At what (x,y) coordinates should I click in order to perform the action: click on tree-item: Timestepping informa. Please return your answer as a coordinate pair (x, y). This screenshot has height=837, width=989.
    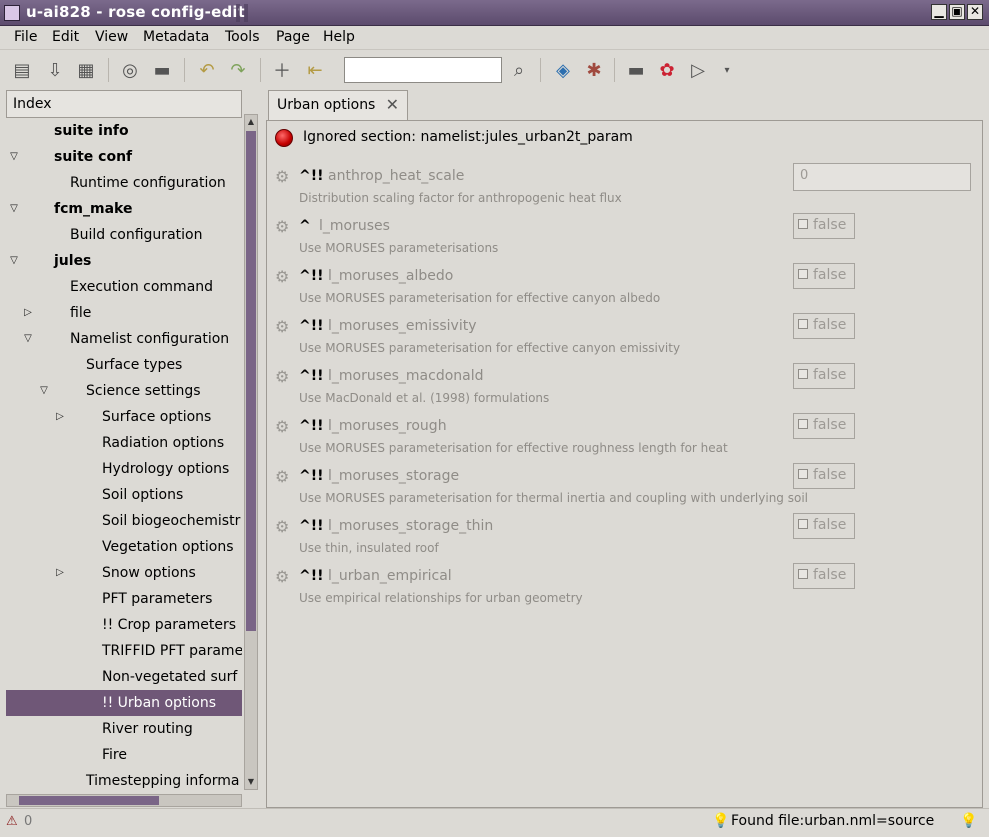
    Looking at the image, I should click on (124, 781).